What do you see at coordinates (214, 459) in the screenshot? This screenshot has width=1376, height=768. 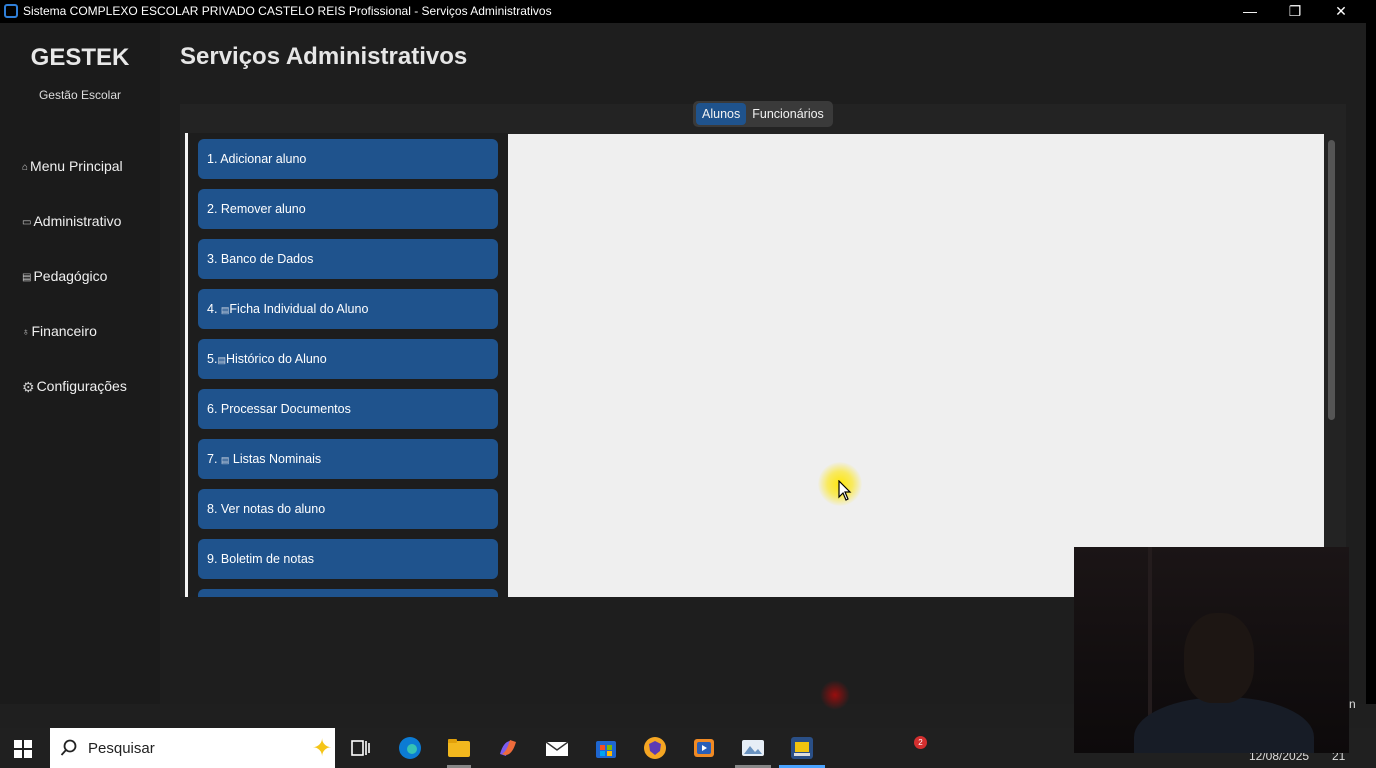 I see `button-prefix: 7.` at bounding box center [214, 459].